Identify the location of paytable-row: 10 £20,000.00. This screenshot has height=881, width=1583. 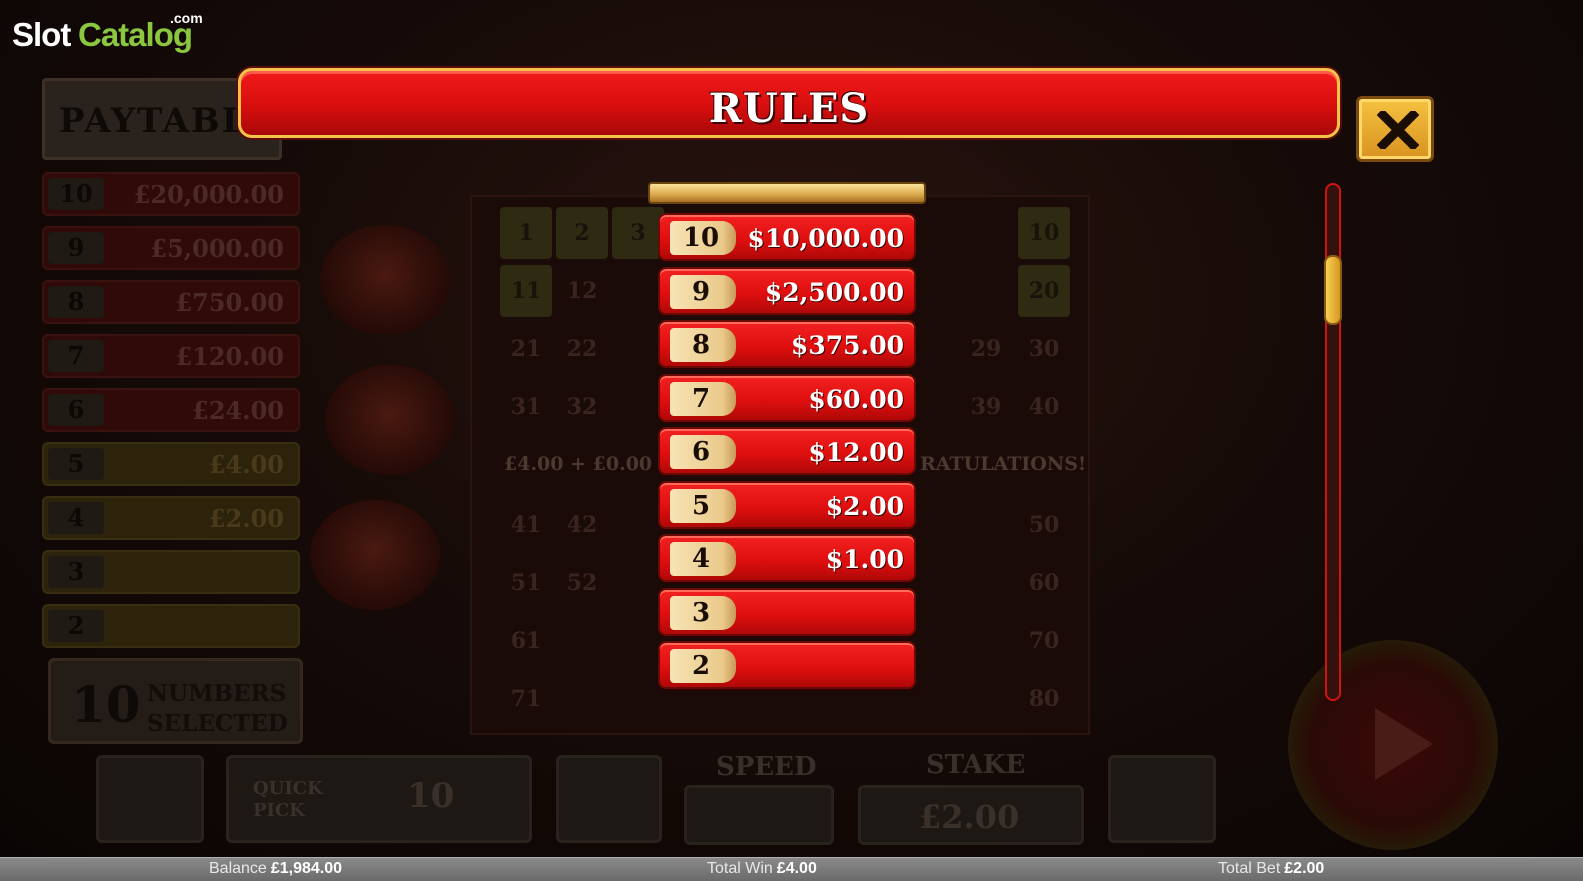
(171, 194).